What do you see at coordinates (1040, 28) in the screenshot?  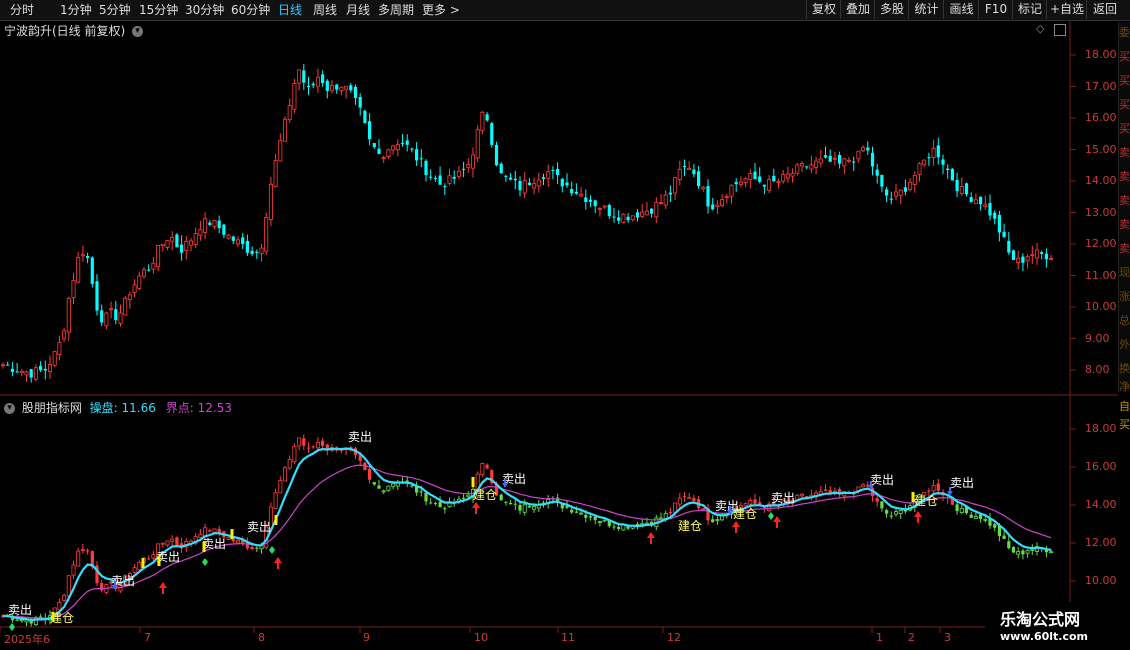 I see `diamond-icon: ◇` at bounding box center [1040, 28].